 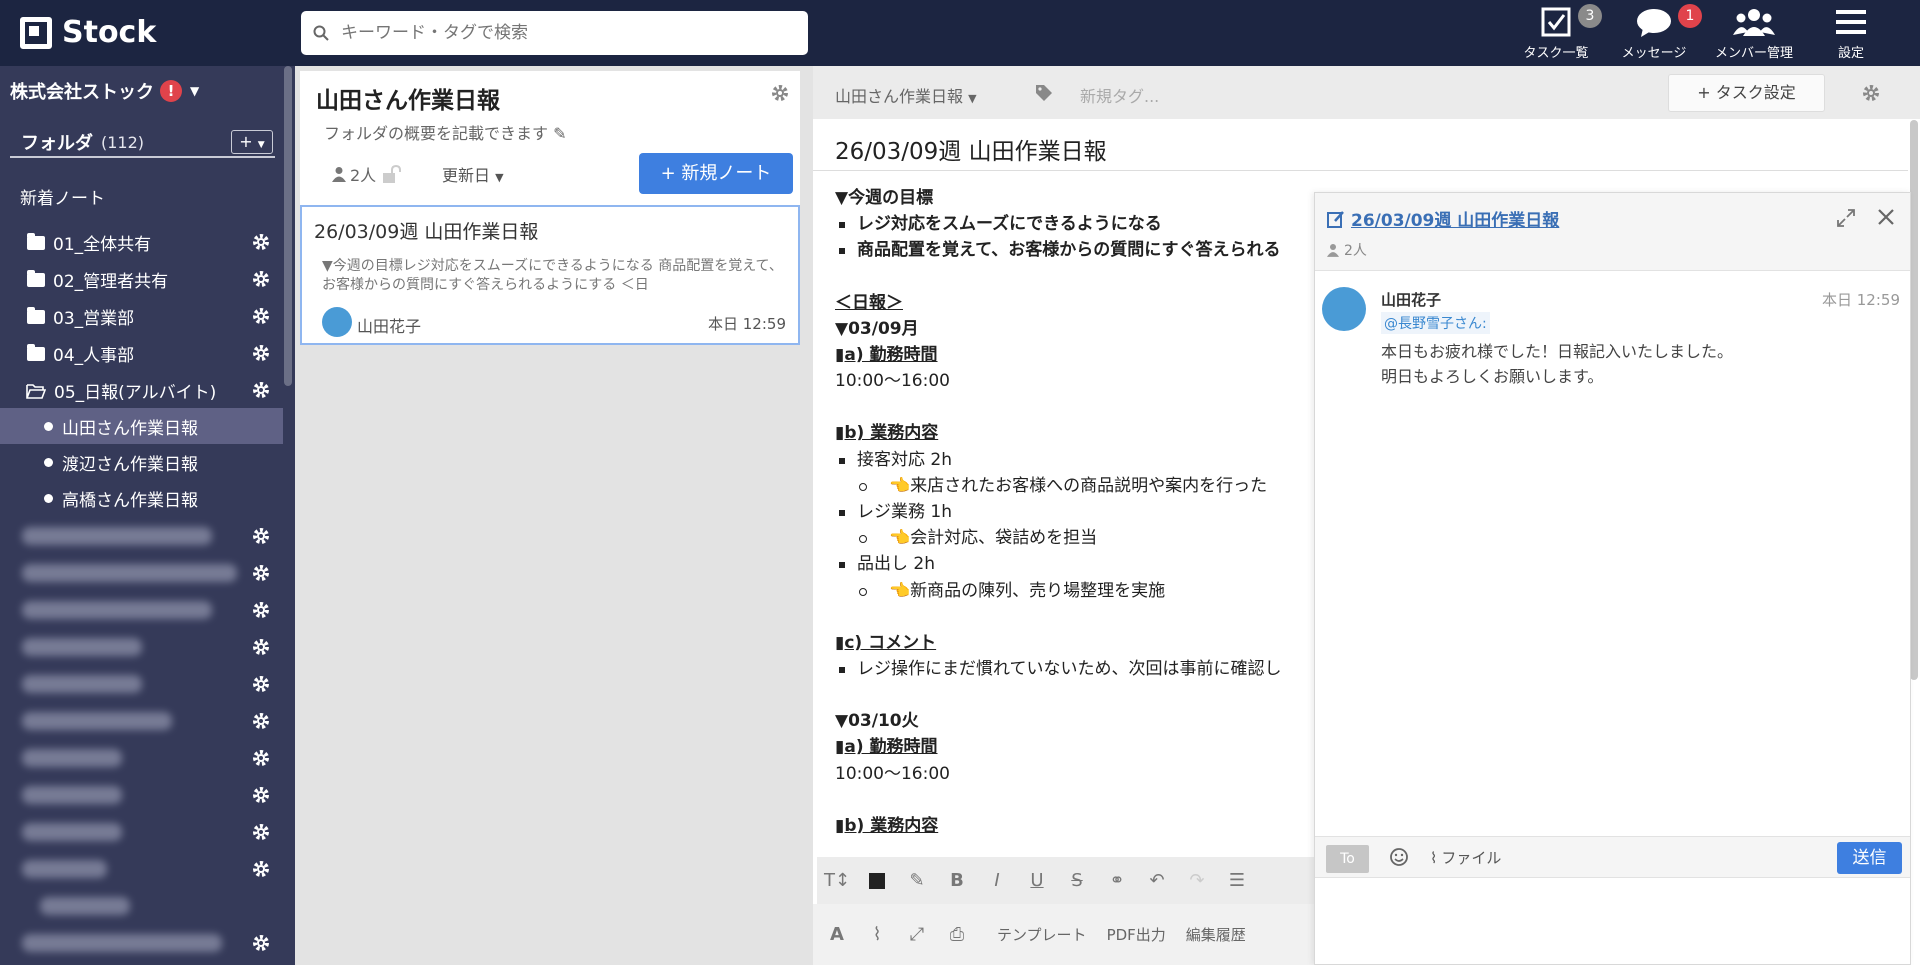 What do you see at coordinates (957, 881) in the screenshot?
I see `bold-icon: B` at bounding box center [957, 881].